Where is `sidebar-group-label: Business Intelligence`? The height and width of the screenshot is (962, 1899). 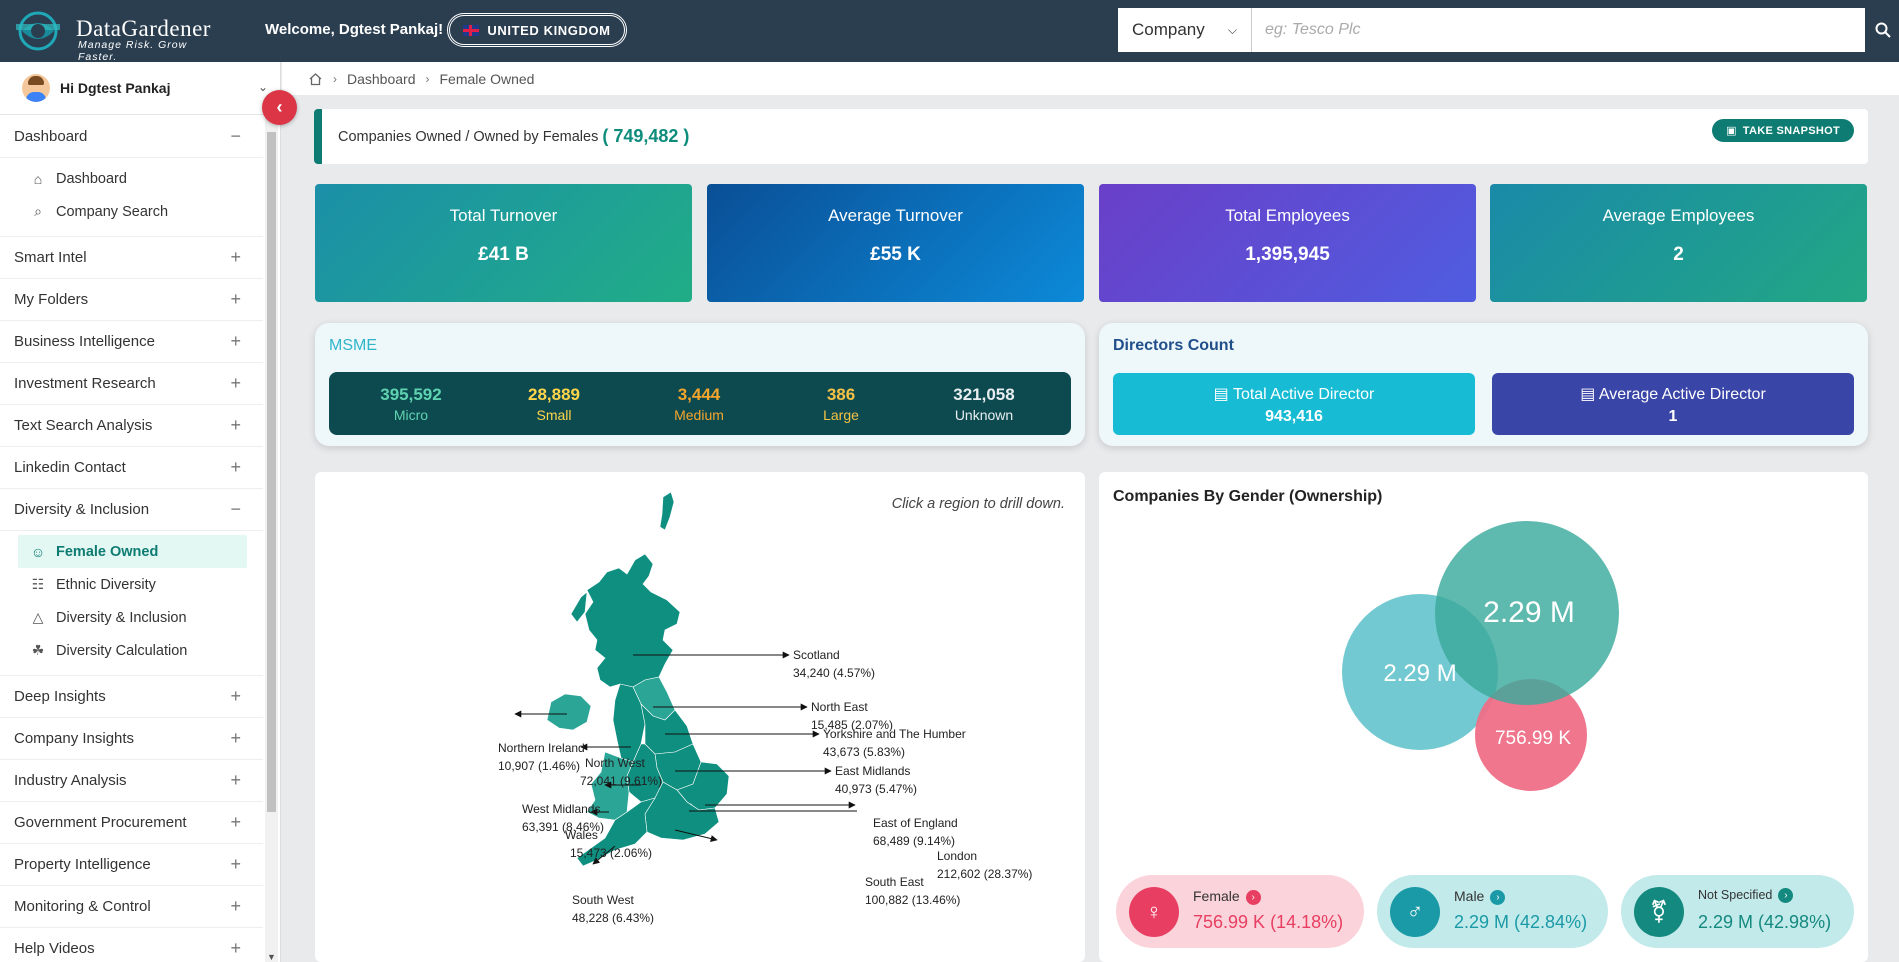
sidebar-group-label: Business Intelligence is located at coordinates (84, 341).